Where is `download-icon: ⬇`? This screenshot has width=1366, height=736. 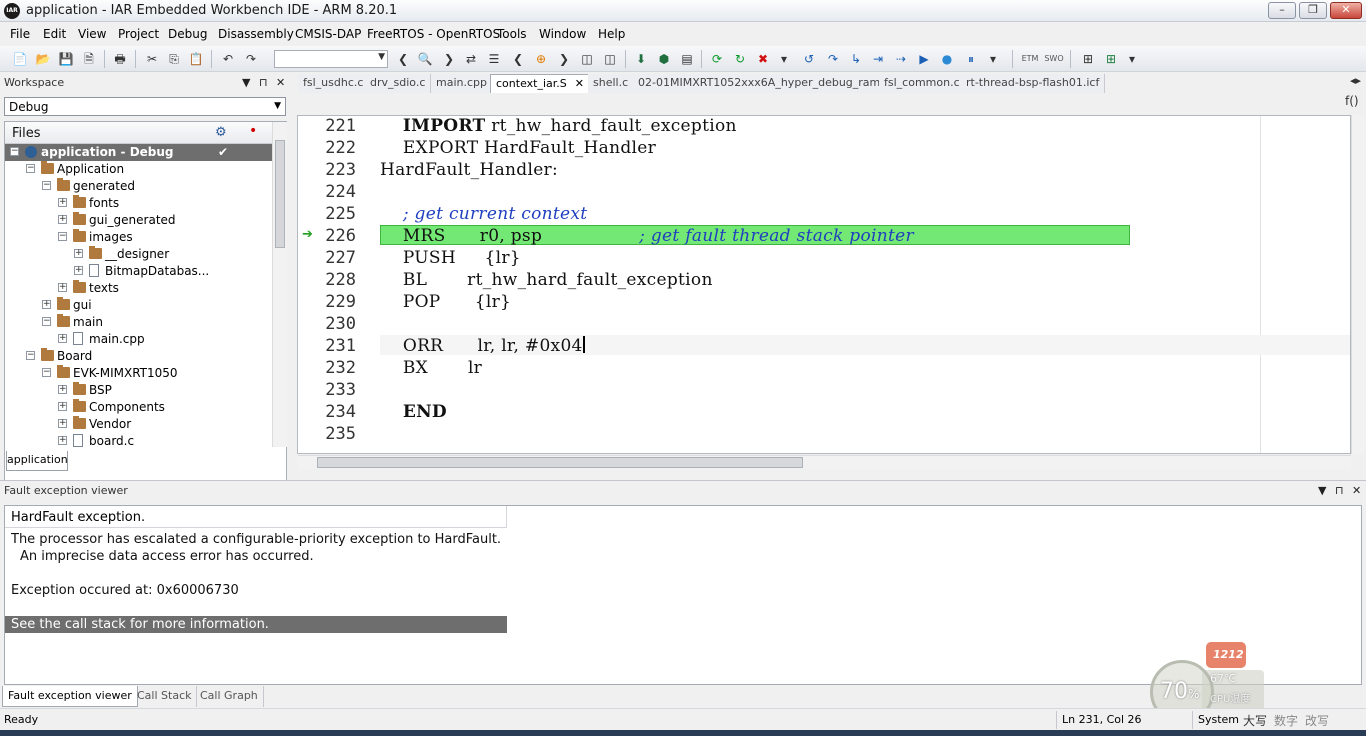
download-icon: ⬇ is located at coordinates (641, 59).